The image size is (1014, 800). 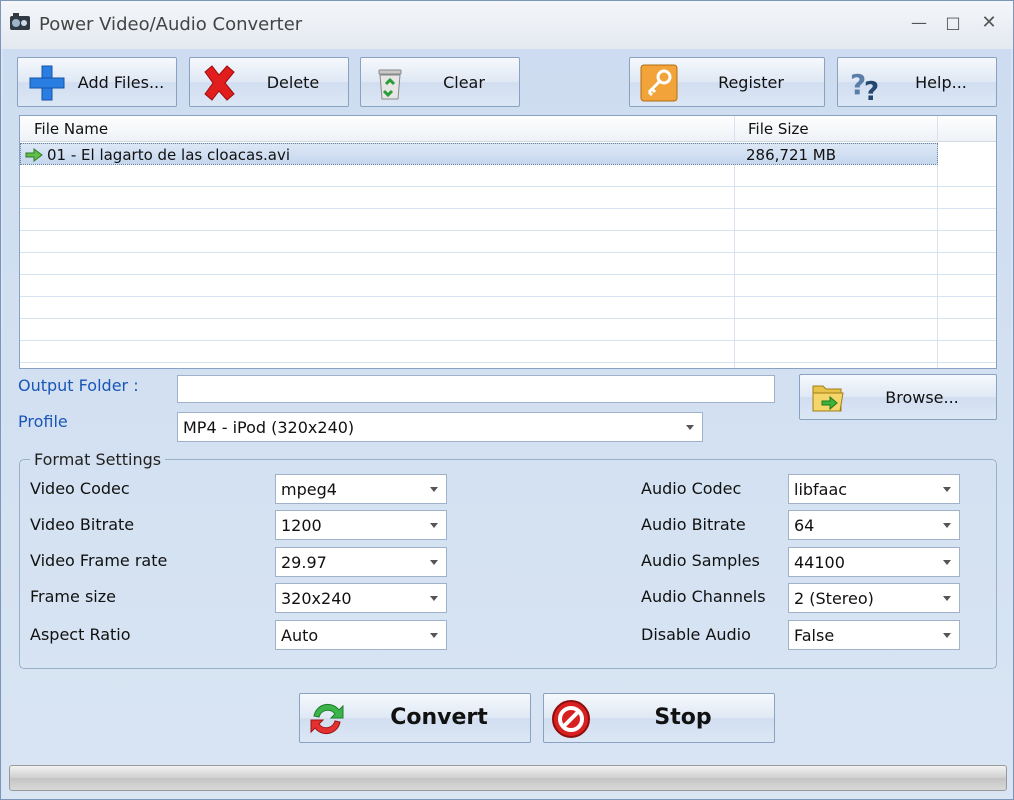 I want to click on audio-bitrate-label: Audio Bitrate, so click(x=693, y=524).